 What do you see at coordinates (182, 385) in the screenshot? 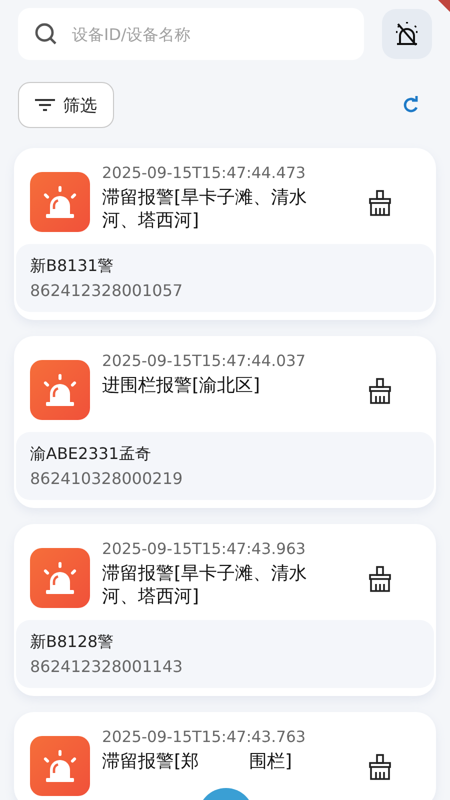
I see `alarm-title: 进围栏报警[渝北区]` at bounding box center [182, 385].